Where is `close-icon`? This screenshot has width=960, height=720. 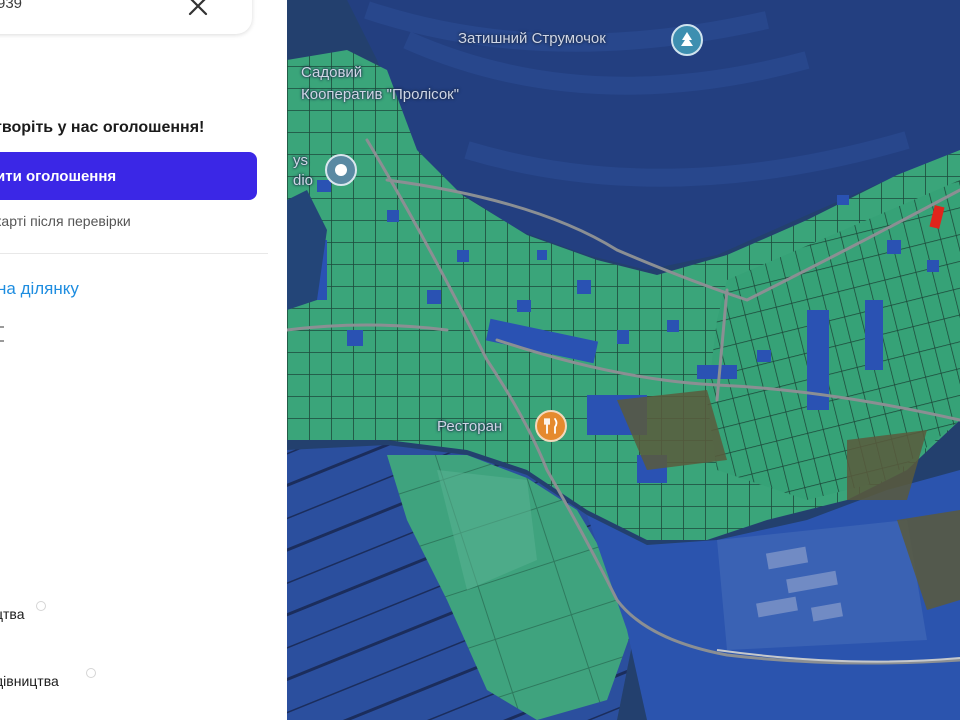 close-icon is located at coordinates (198, 9).